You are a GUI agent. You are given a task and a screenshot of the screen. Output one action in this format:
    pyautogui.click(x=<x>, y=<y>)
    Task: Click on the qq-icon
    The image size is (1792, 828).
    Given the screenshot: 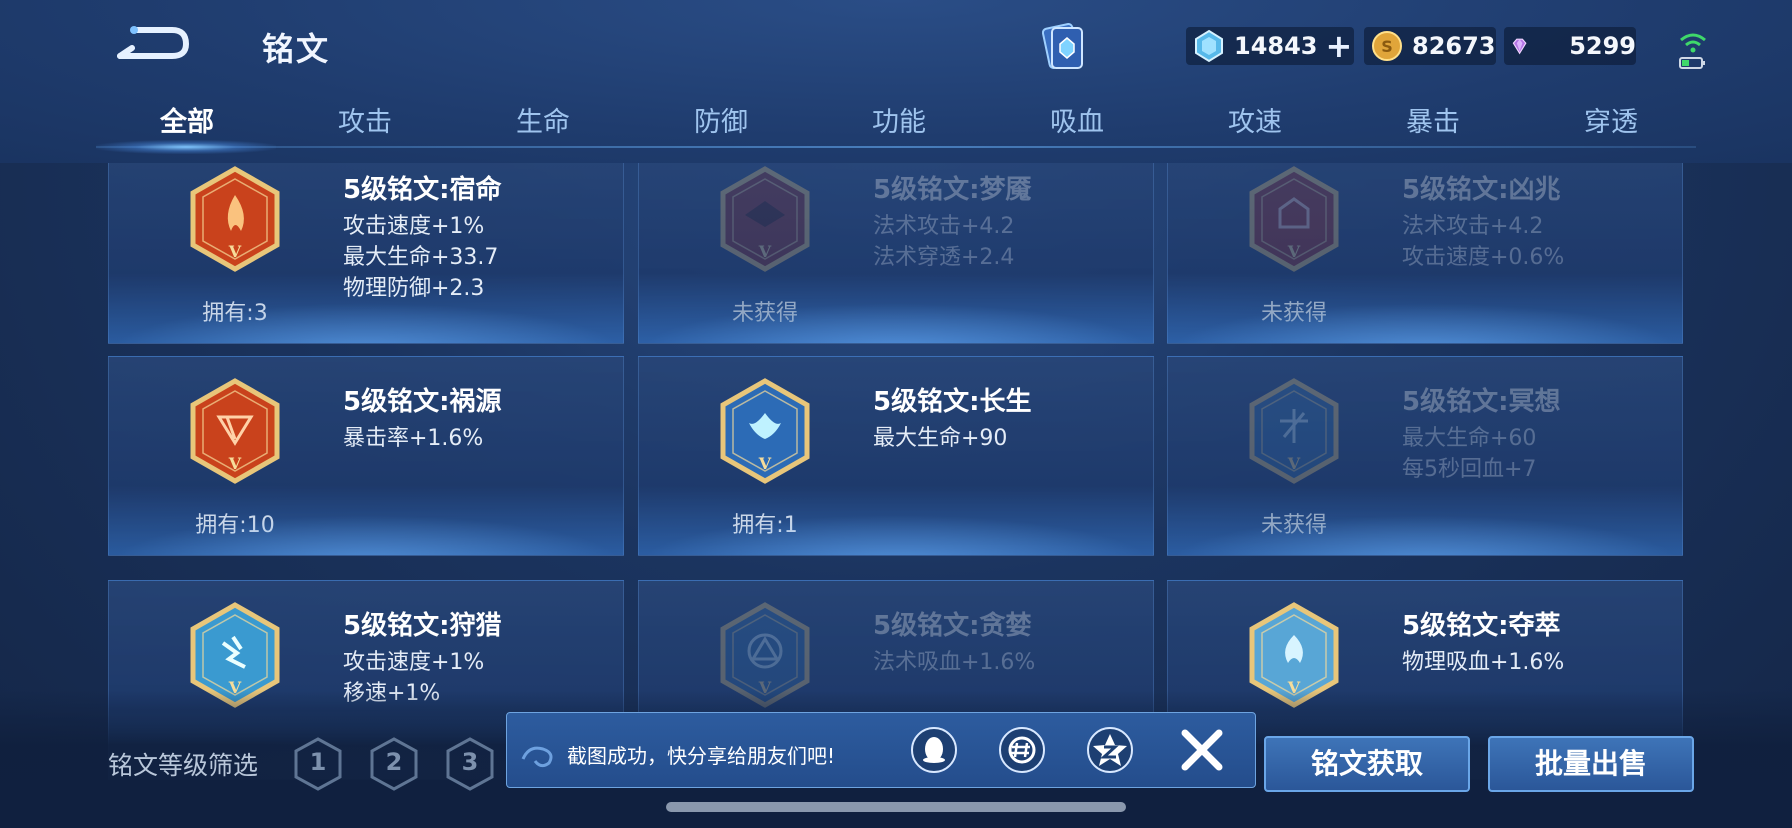 What is the action you would take?
    pyautogui.click(x=934, y=750)
    